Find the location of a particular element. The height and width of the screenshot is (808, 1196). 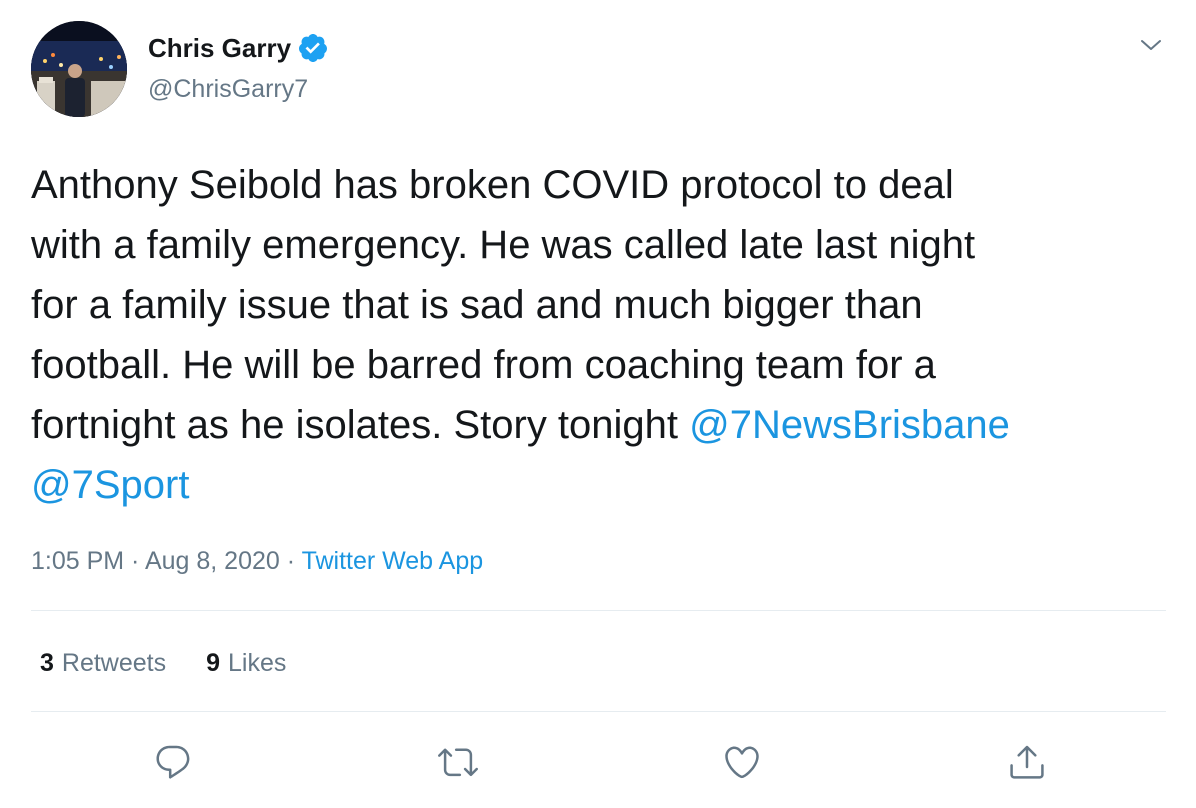

reply-icon is located at coordinates (173, 762).